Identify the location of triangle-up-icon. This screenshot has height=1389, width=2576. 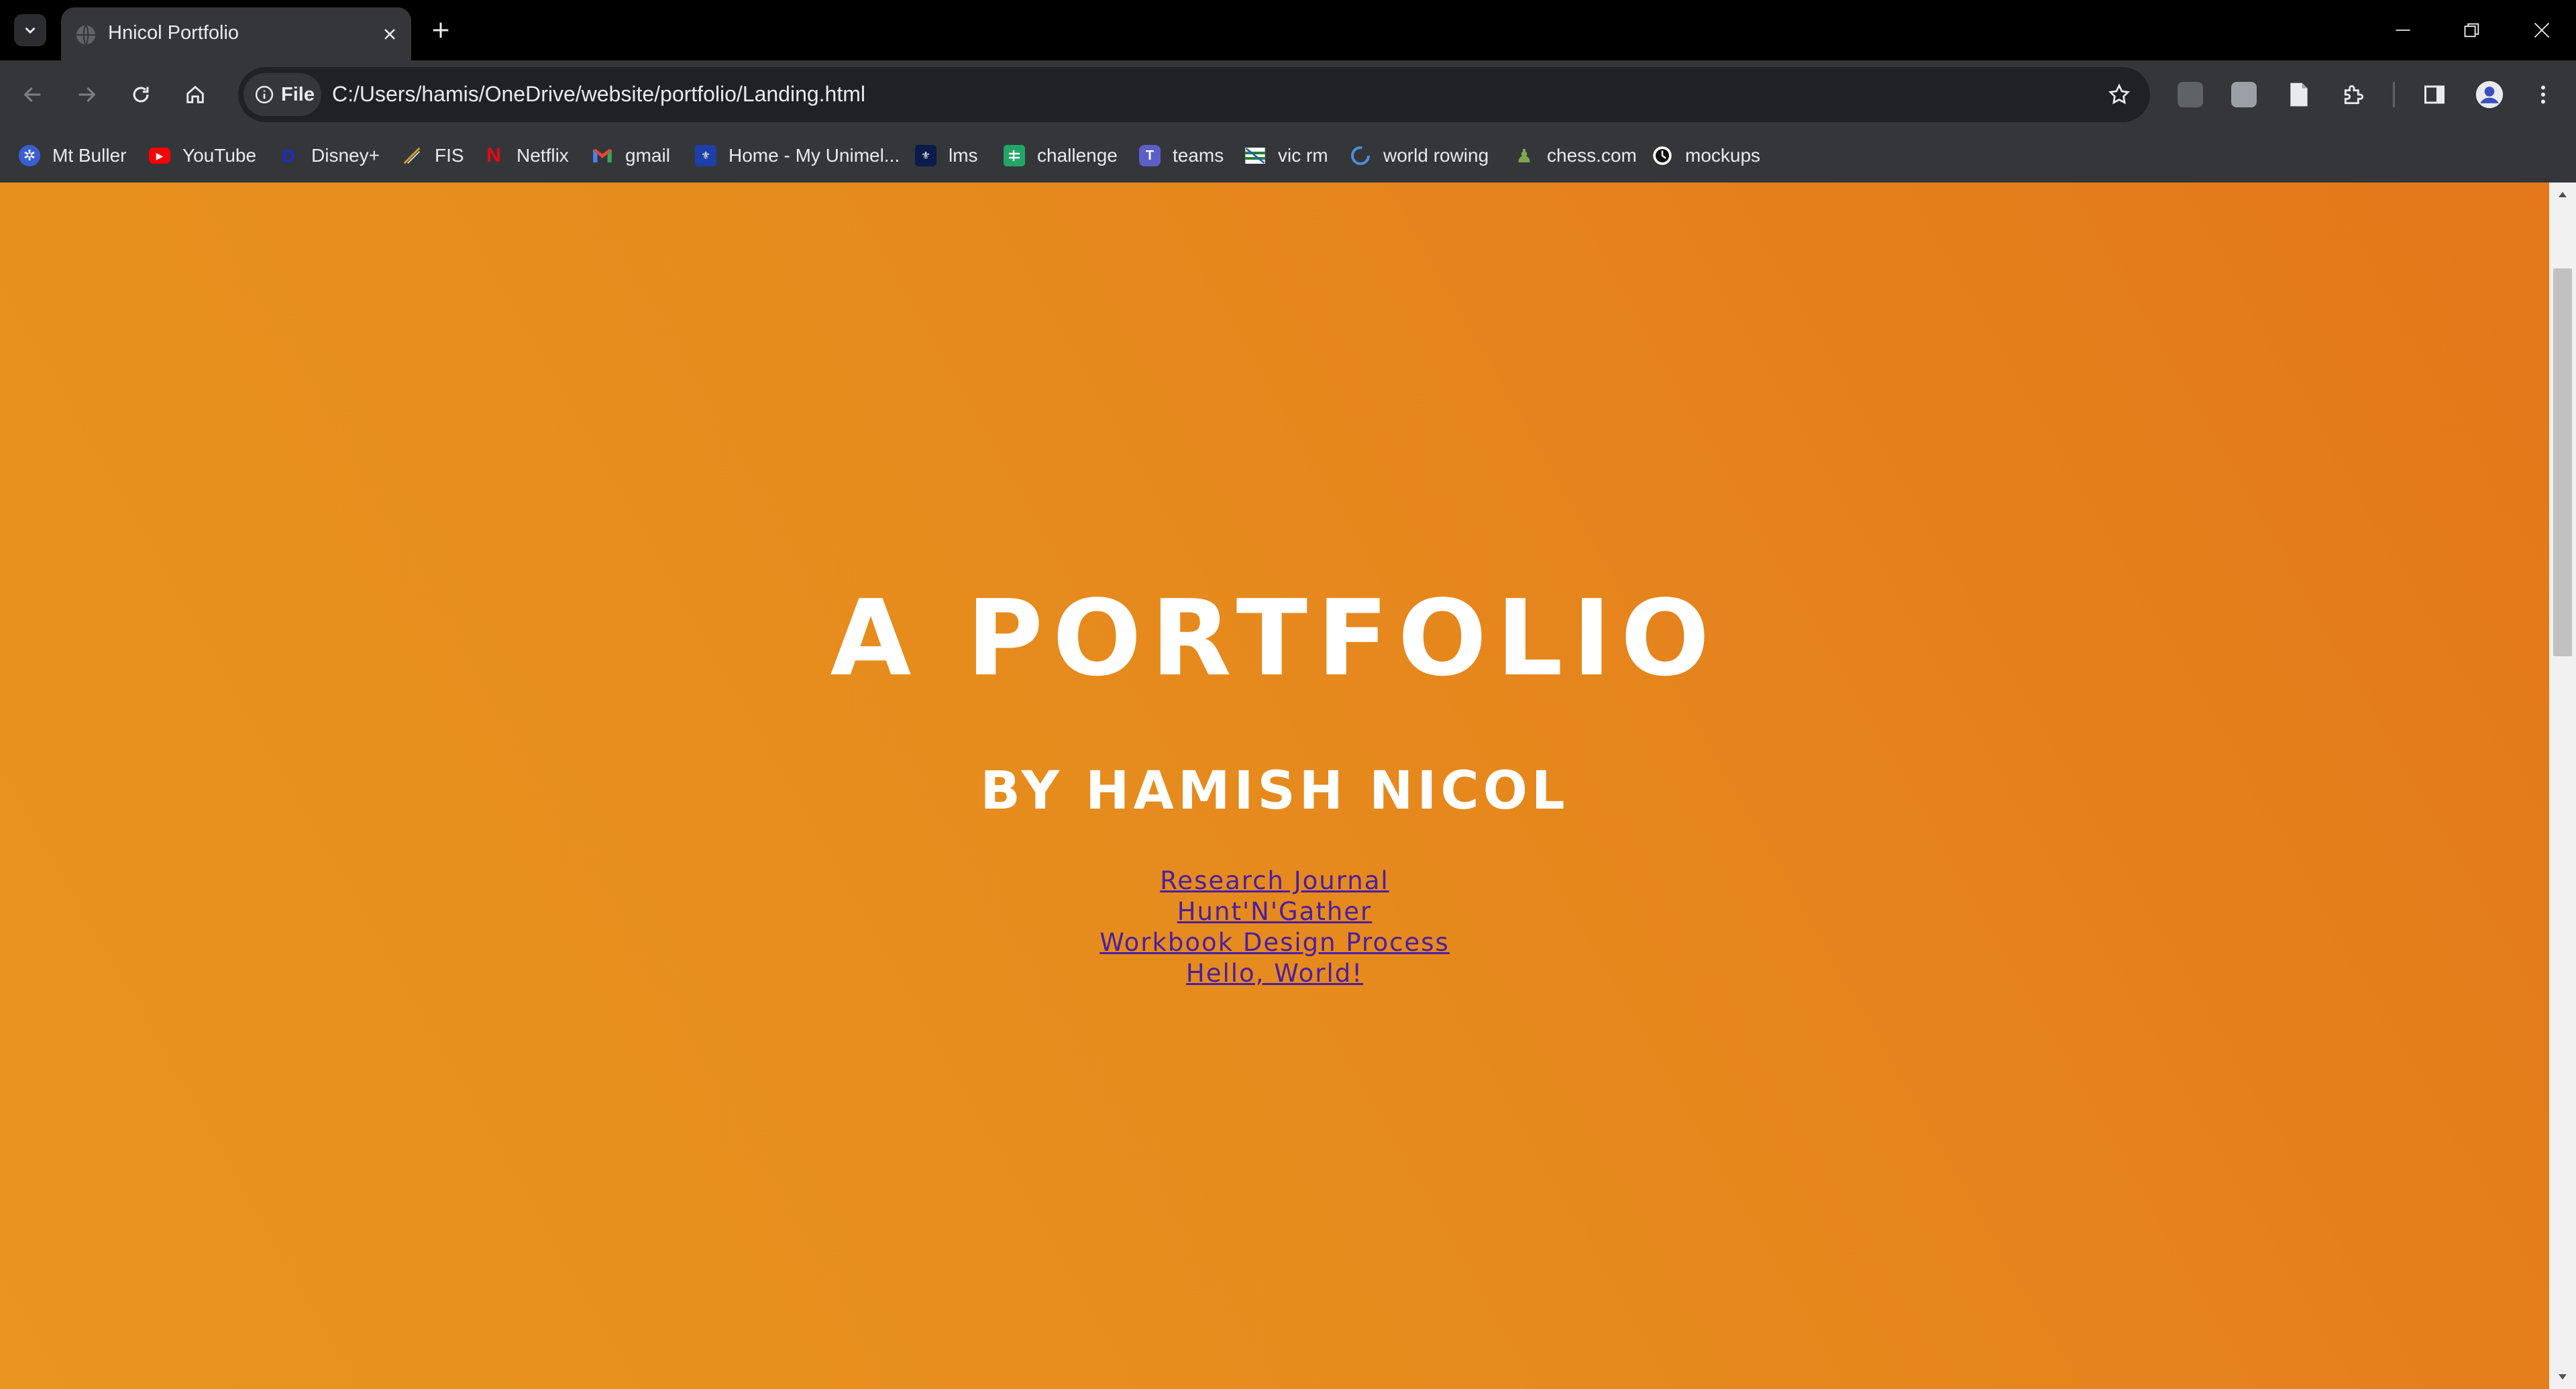
(2563, 195).